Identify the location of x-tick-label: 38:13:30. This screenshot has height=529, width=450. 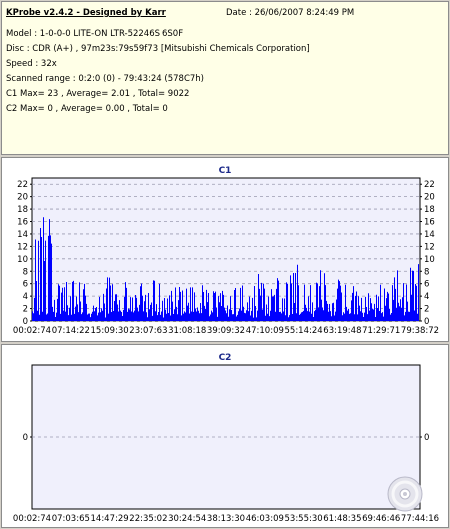
(226, 519).